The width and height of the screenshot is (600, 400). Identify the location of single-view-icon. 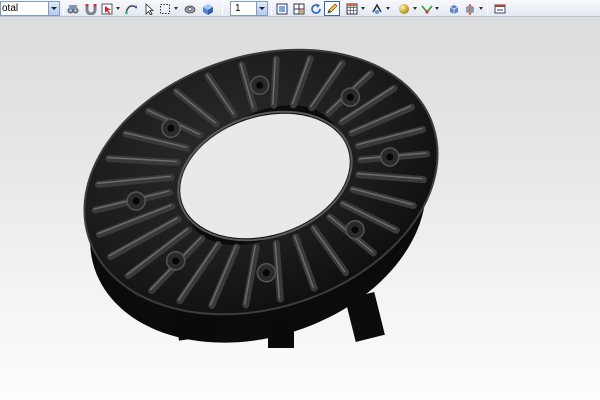
(282, 8).